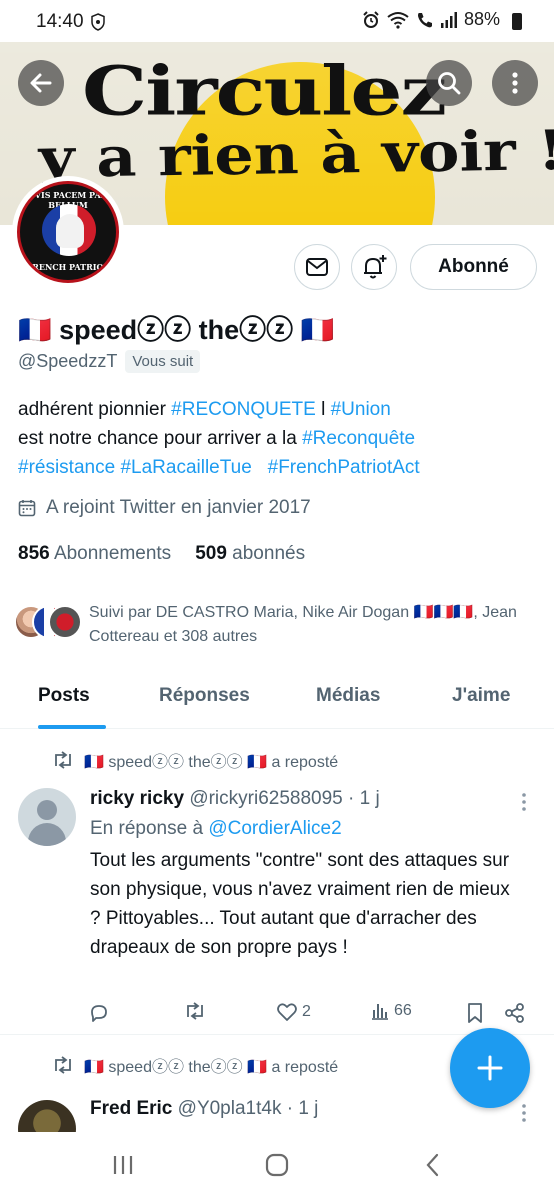  Describe the element at coordinates (64, 696) in the screenshot. I see `tab-posts: Posts` at that location.